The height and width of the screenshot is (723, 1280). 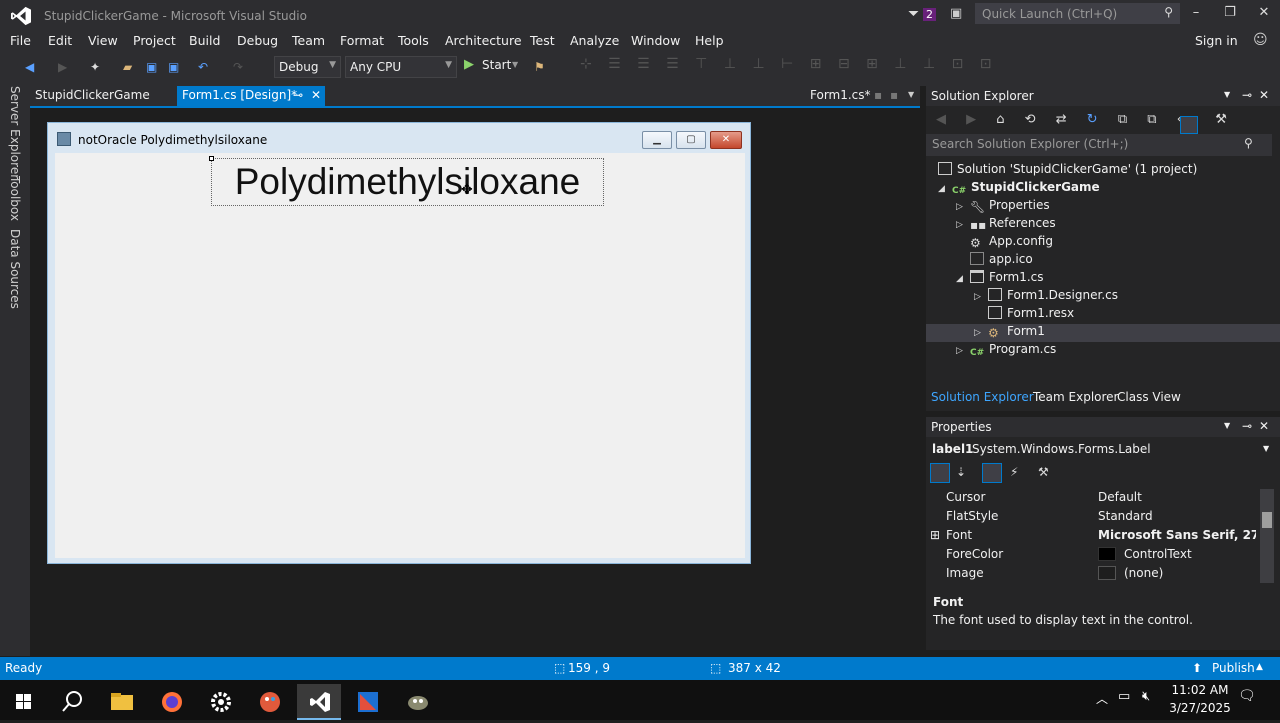 What do you see at coordinates (176, 68) in the screenshot?
I see `save-all-icon: ▣` at bounding box center [176, 68].